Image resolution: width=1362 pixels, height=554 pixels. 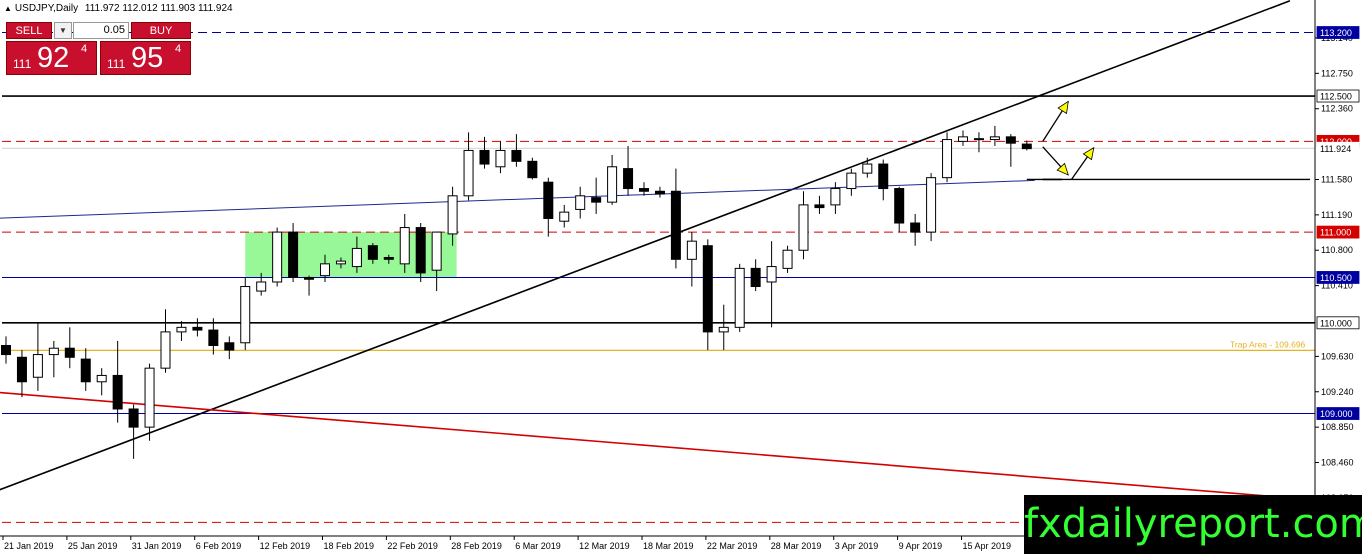 What do you see at coordinates (178, 49) in the screenshot?
I see `buy-price-fraction: 4` at bounding box center [178, 49].